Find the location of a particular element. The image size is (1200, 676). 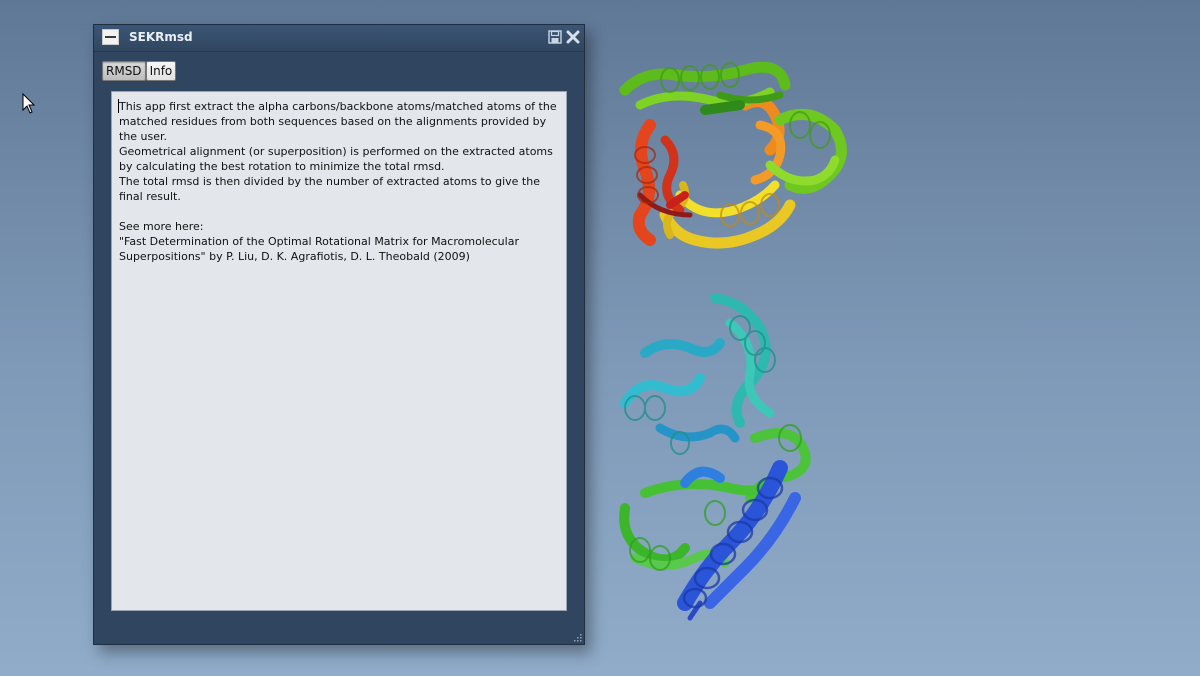

protein-structure-bottom is located at coordinates (712, 455).